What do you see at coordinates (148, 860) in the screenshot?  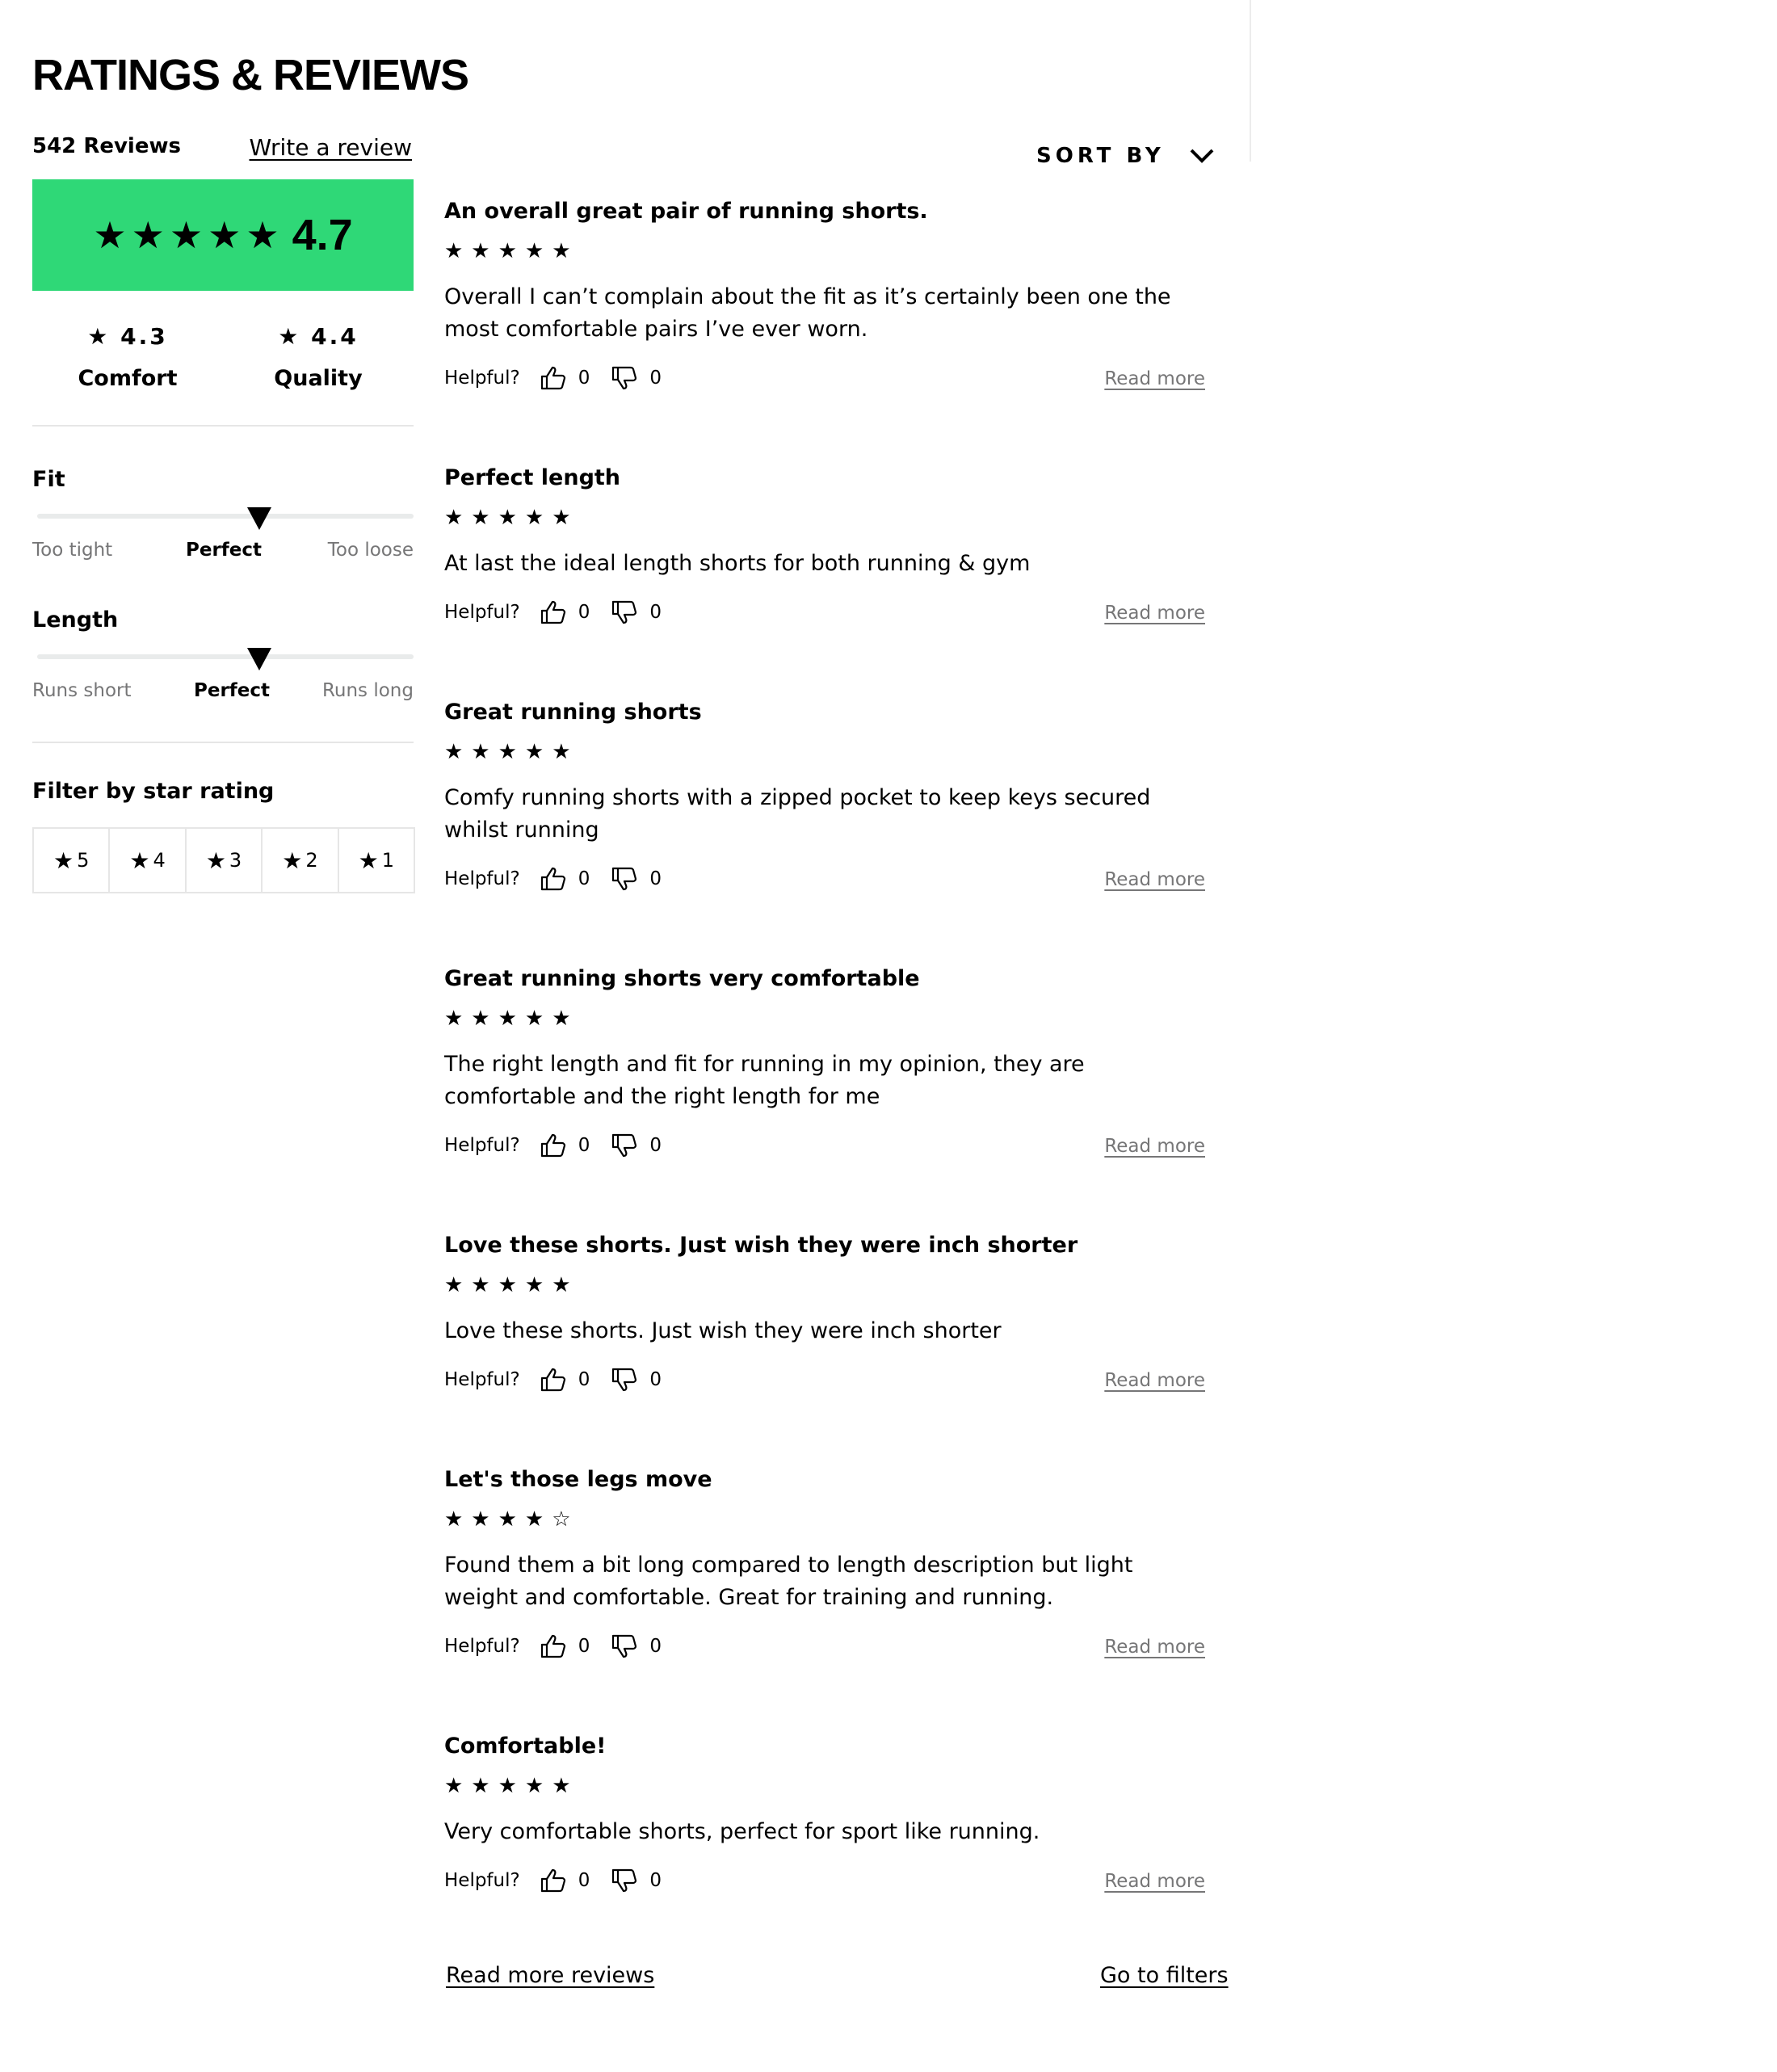 I see `filter-4-stars: ★ 4` at bounding box center [148, 860].